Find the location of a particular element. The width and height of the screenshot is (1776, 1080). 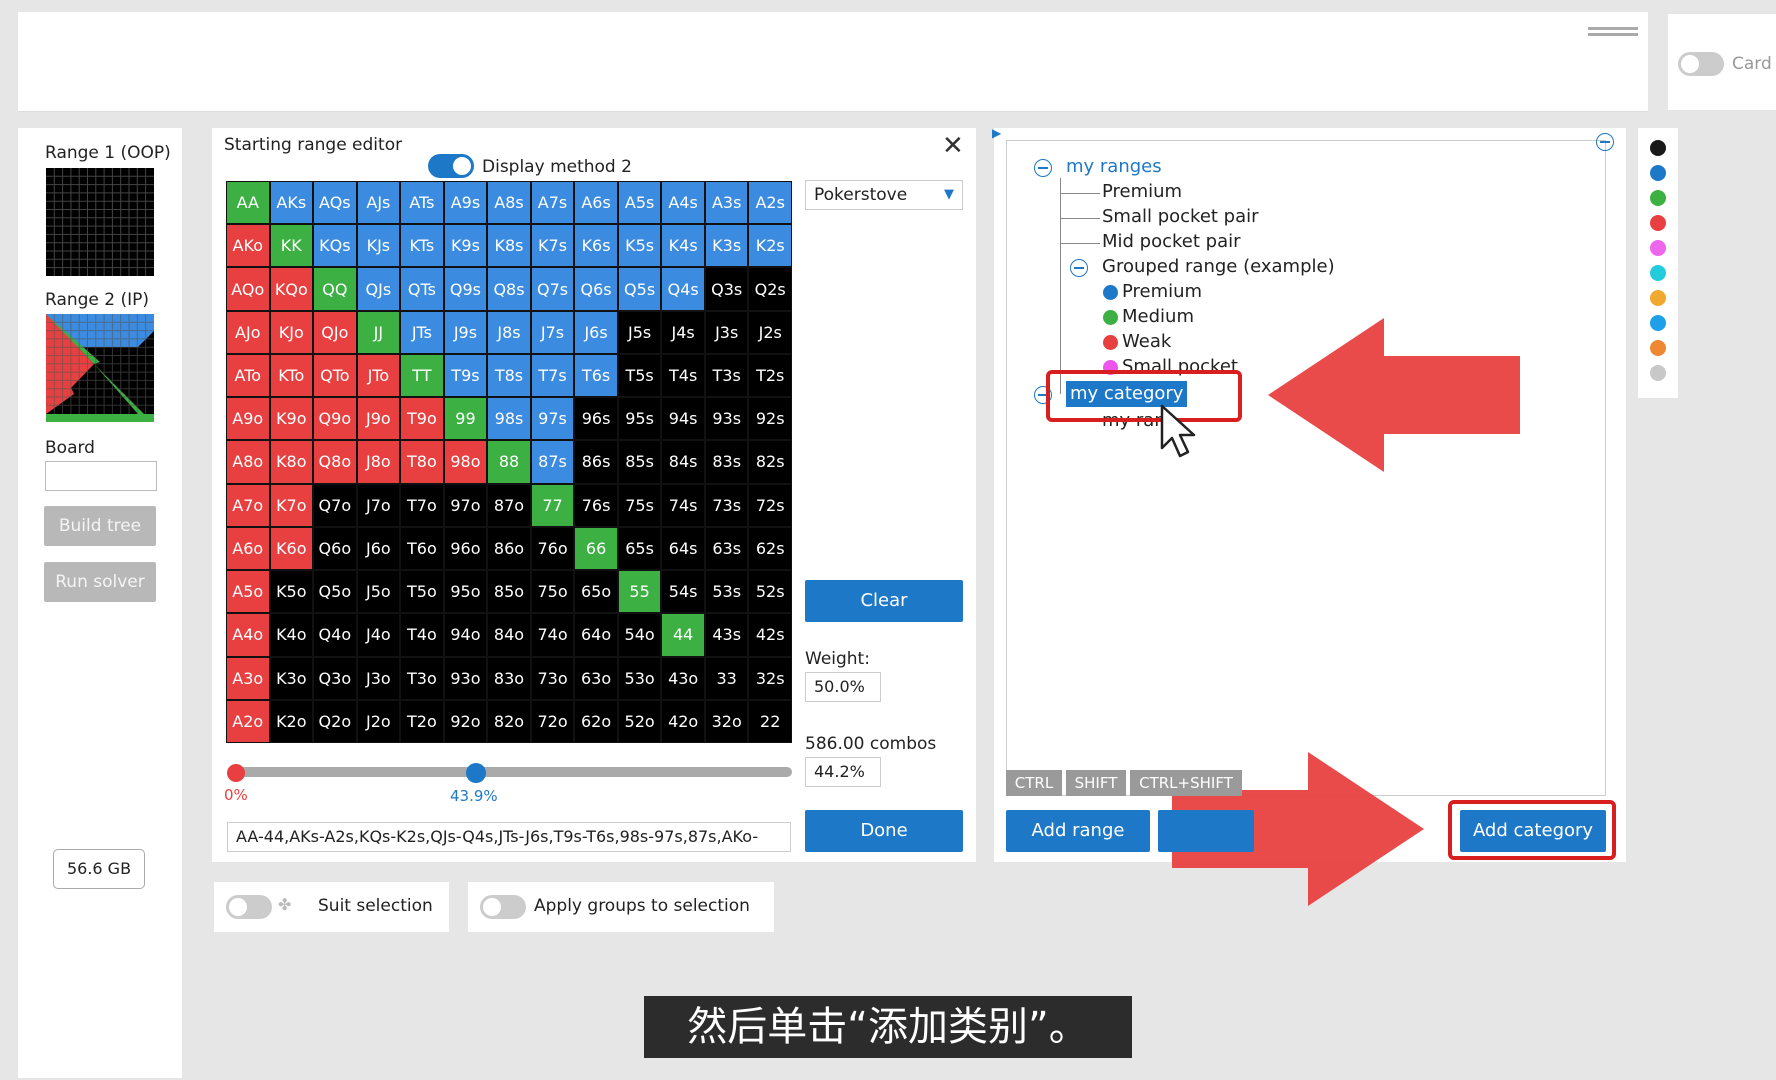

hamburger-menu-icon is located at coordinates (1613, 34).